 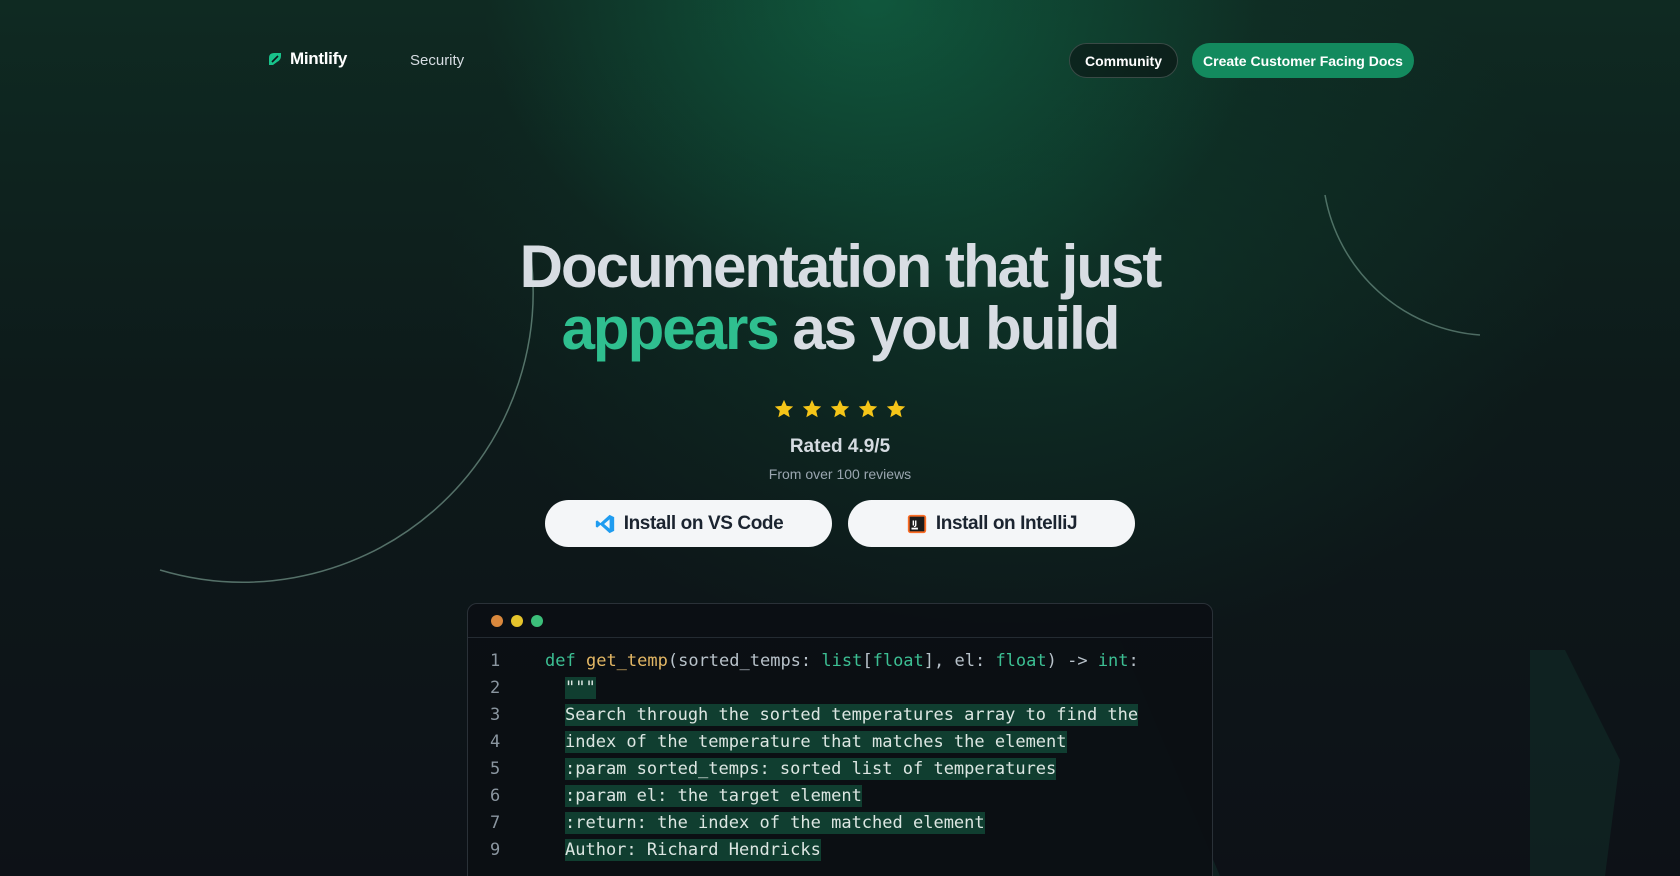 What do you see at coordinates (713, 795) in the screenshot?
I see `docstring-line: :param el: the target element` at bounding box center [713, 795].